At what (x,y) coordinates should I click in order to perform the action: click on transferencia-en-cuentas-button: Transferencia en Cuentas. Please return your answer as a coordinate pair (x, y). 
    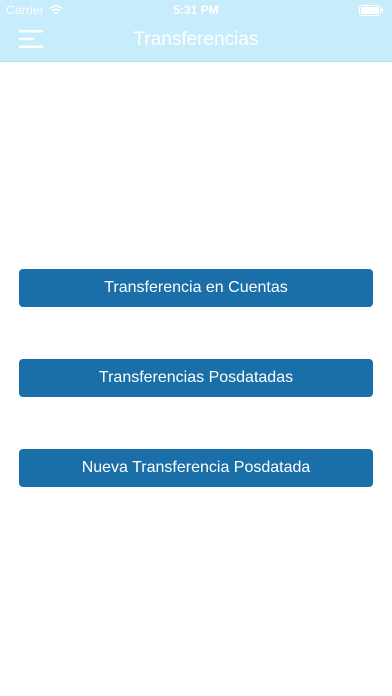
    Looking at the image, I should click on (196, 288).